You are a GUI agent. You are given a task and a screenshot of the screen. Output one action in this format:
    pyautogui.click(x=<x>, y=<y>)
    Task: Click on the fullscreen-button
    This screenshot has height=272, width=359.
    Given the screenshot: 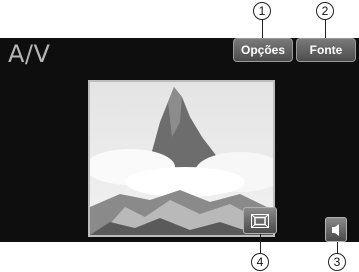 What is the action you would take?
    pyautogui.click(x=260, y=220)
    